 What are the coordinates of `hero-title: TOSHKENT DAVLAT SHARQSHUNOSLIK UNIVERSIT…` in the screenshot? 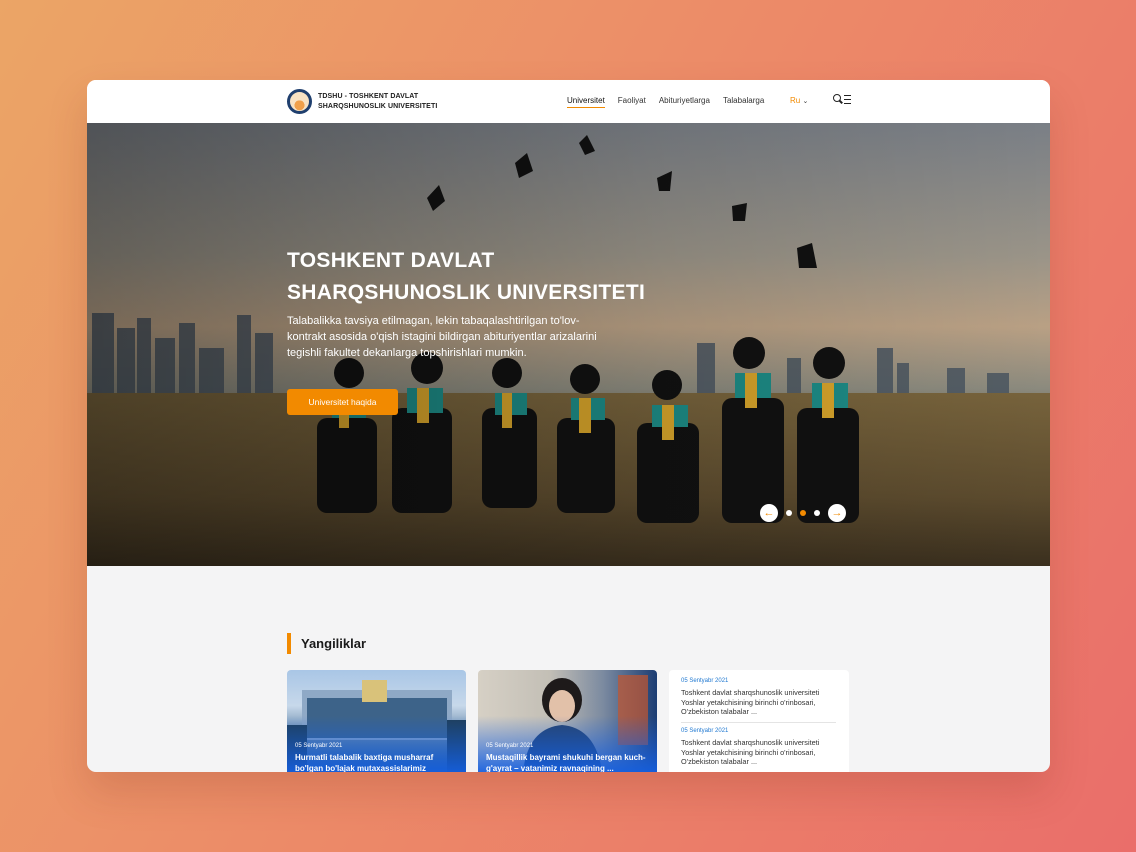 It's located at (497, 277).